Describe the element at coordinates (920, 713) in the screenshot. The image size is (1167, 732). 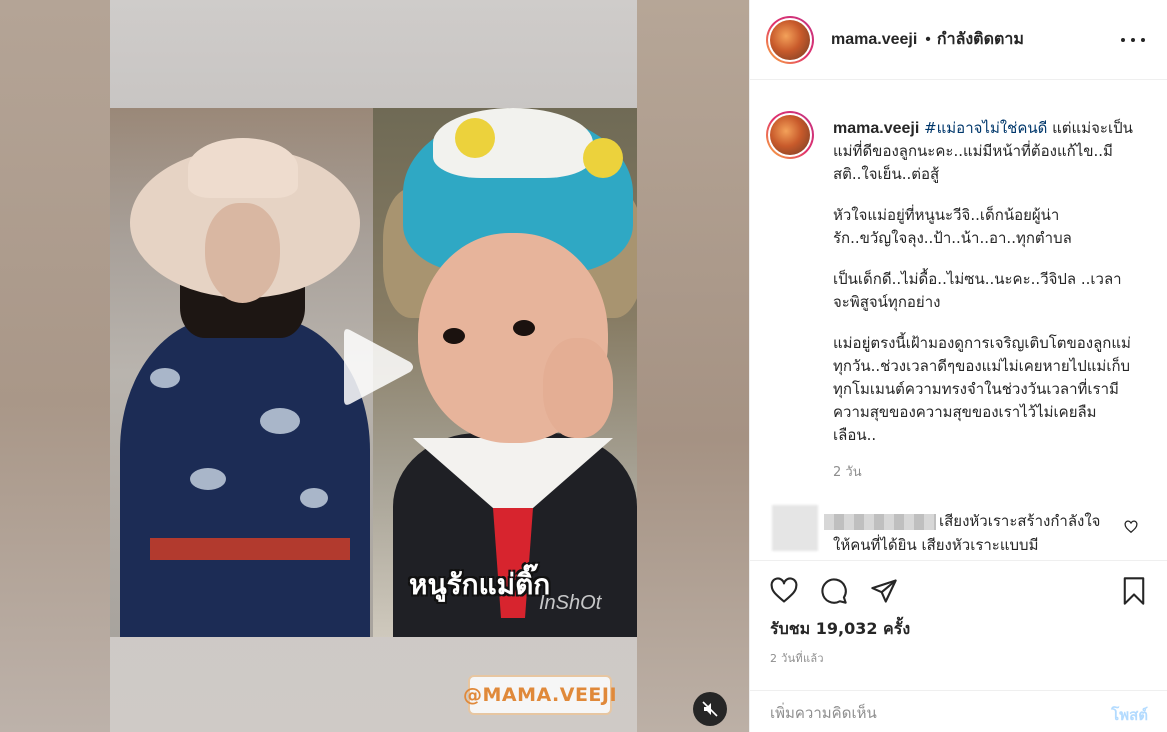
I see `comment-input` at that location.